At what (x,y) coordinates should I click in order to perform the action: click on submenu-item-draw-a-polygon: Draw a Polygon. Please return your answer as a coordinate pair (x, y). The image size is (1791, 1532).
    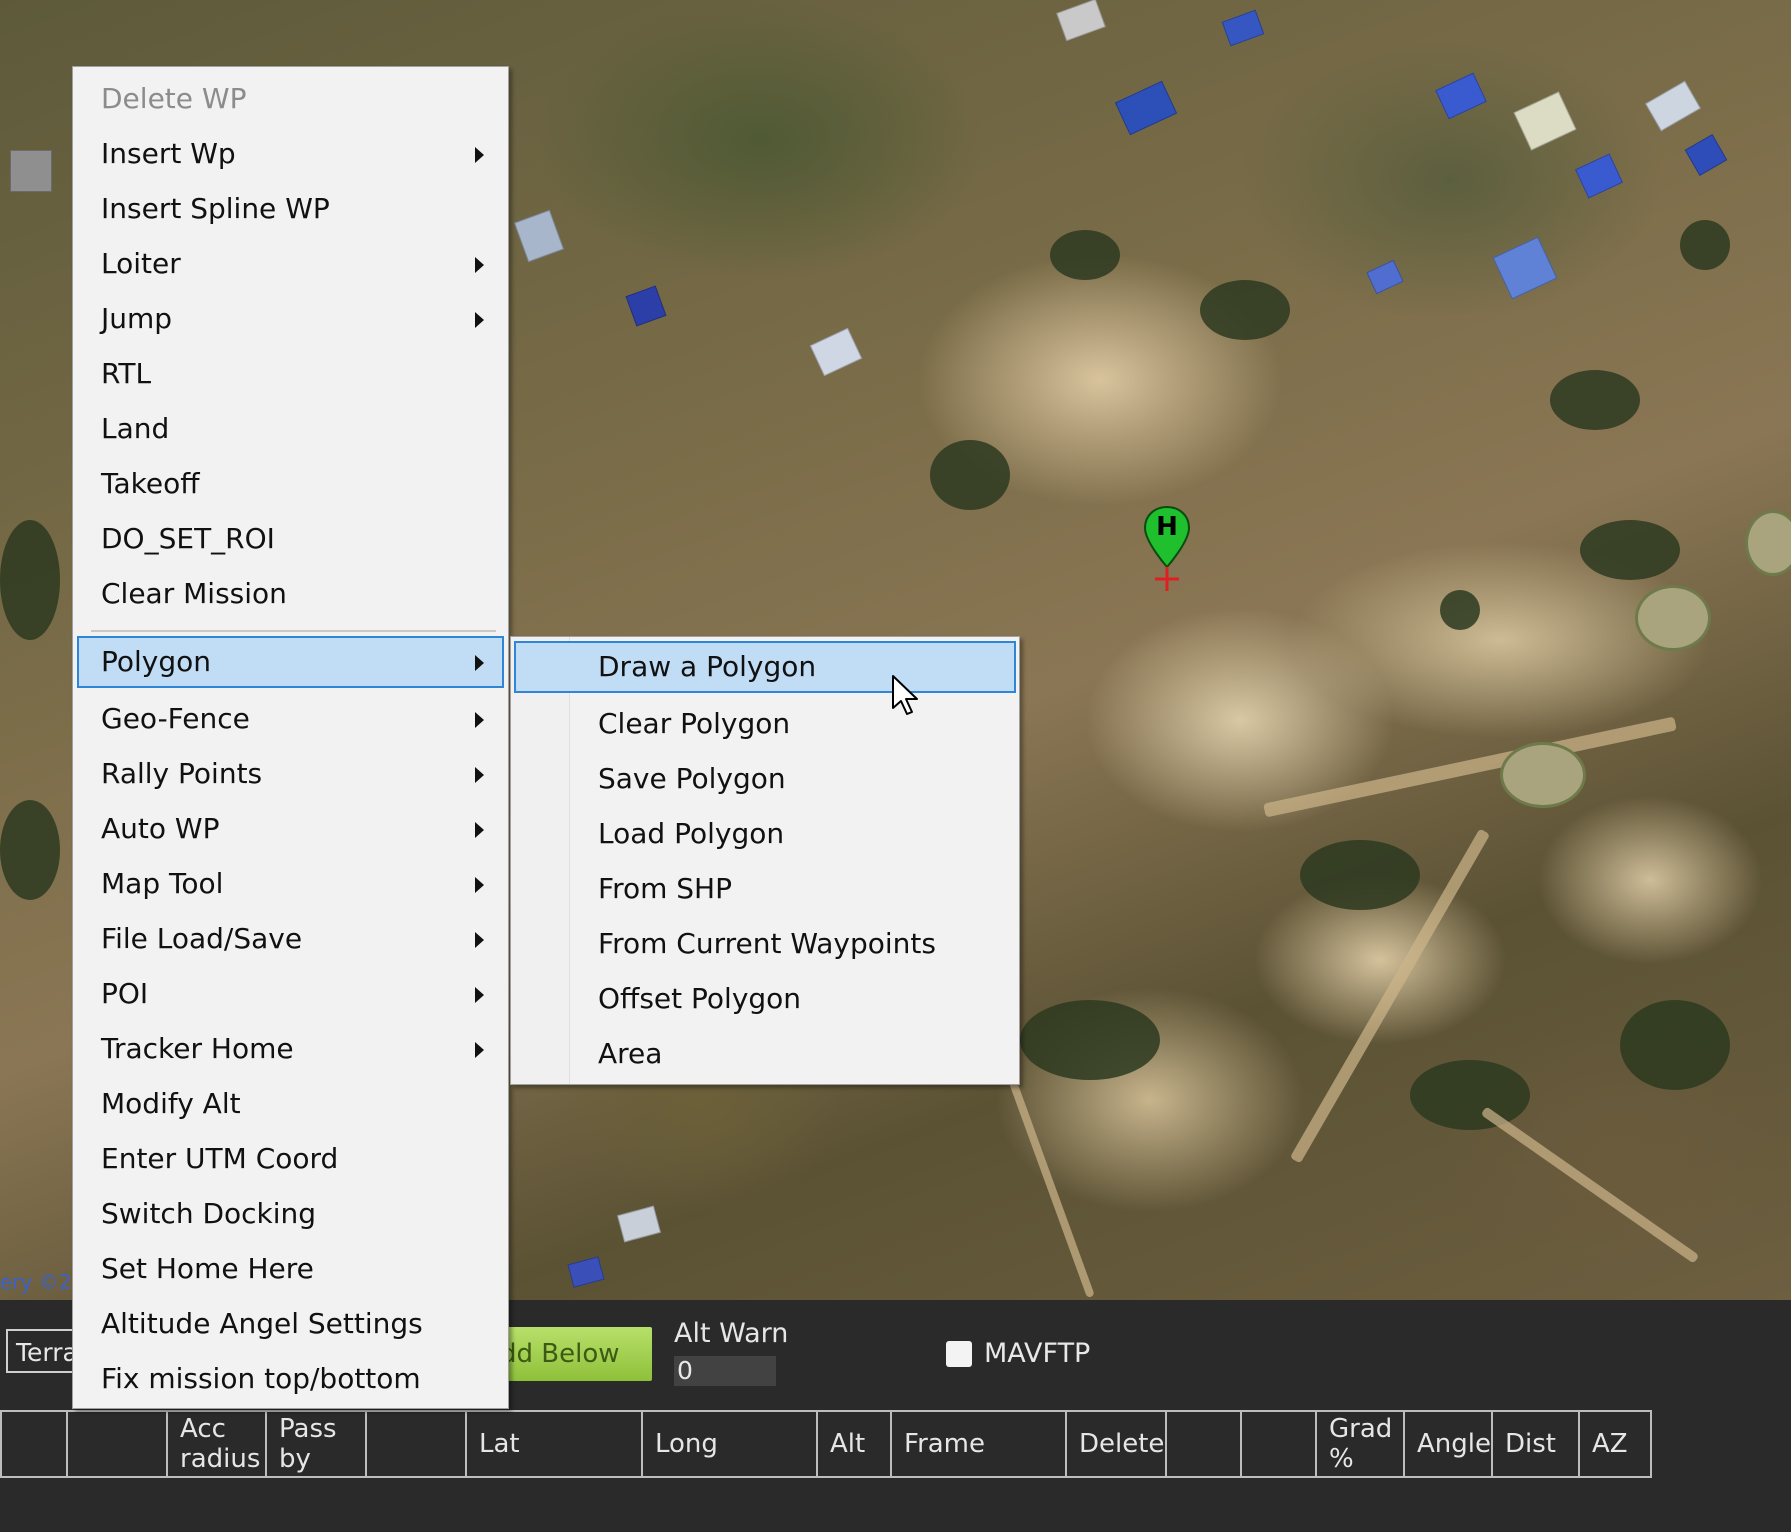
    Looking at the image, I should click on (765, 667).